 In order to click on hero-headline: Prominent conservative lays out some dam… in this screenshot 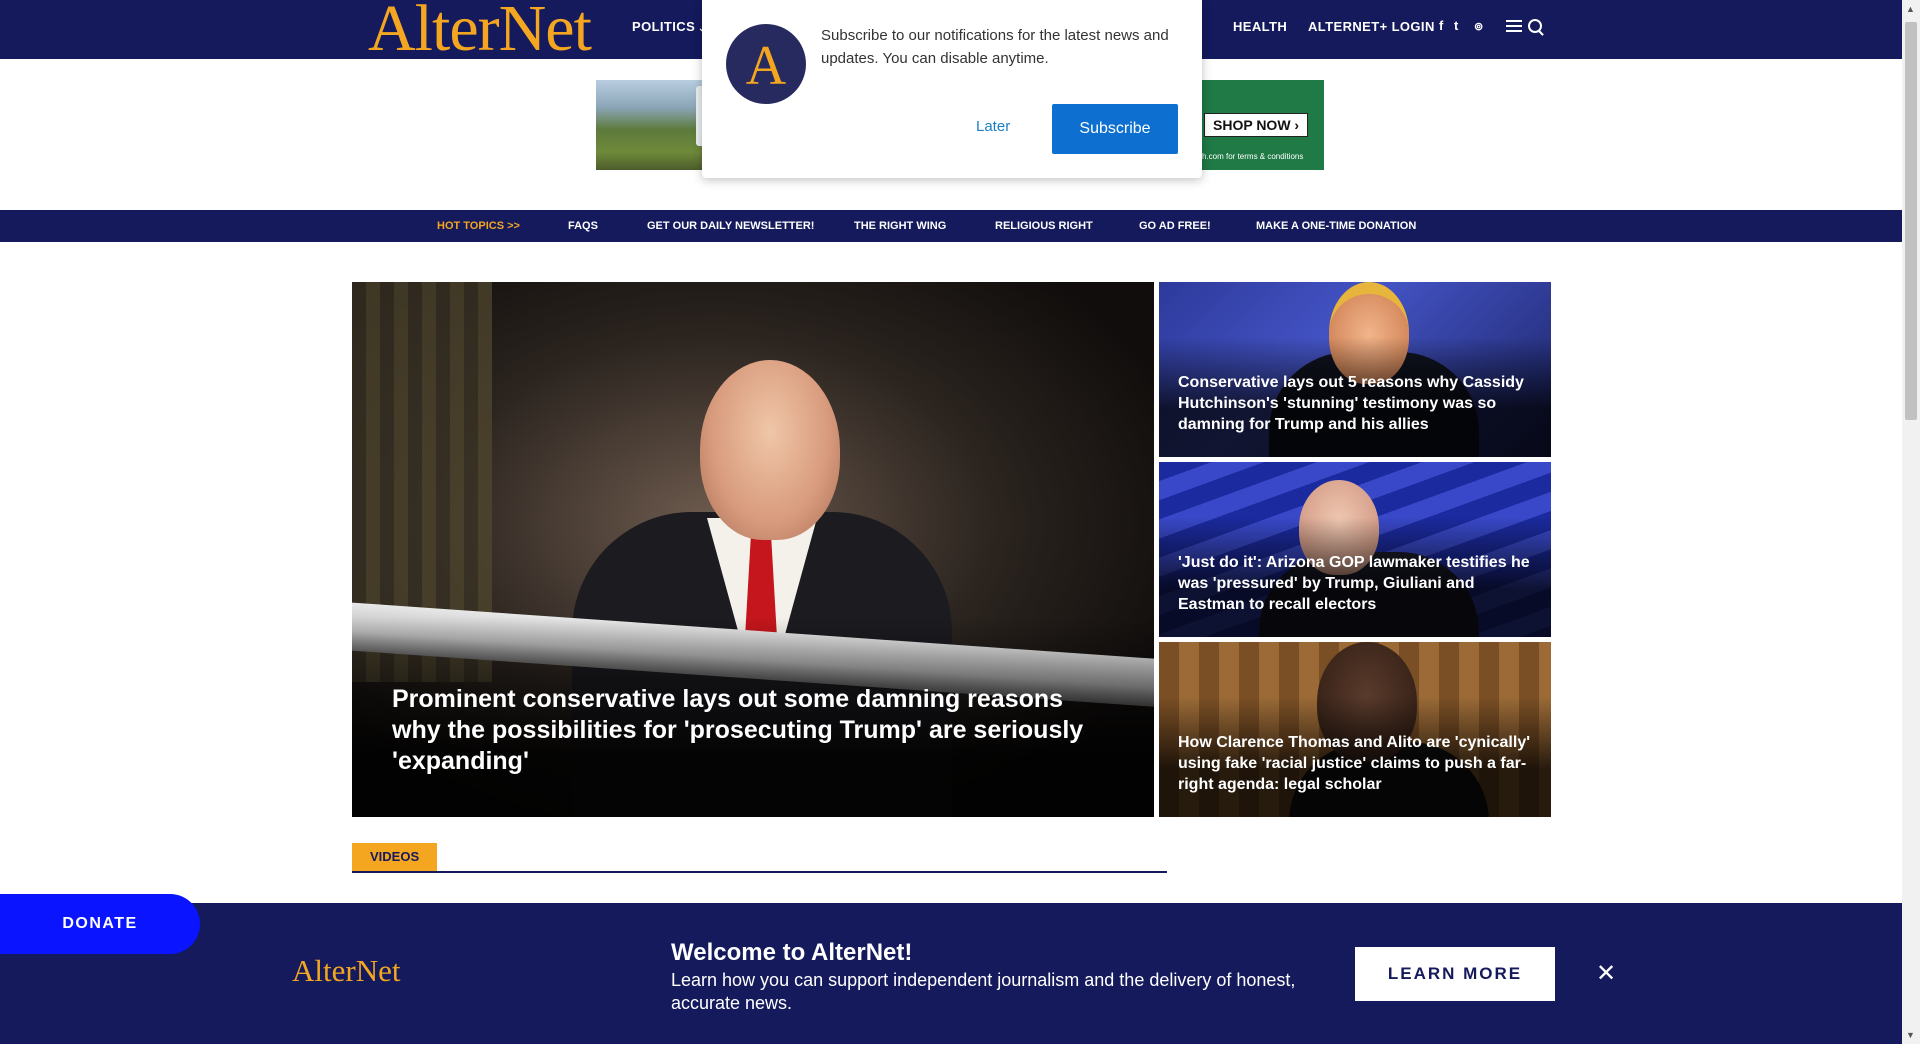, I will do `click(752, 730)`.